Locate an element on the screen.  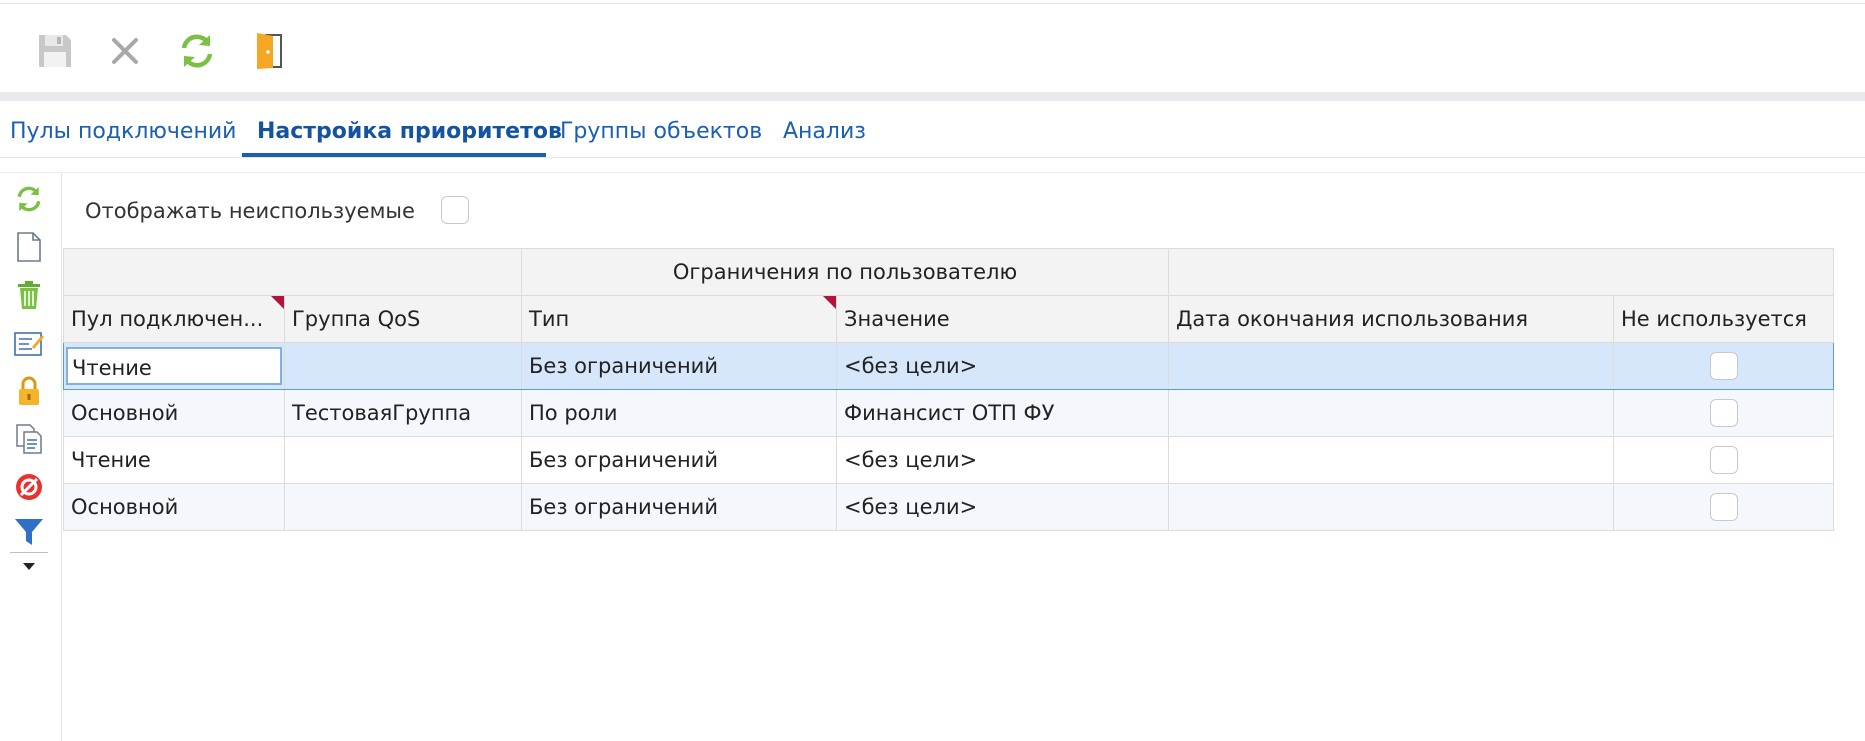
lock-icon is located at coordinates (29, 393).